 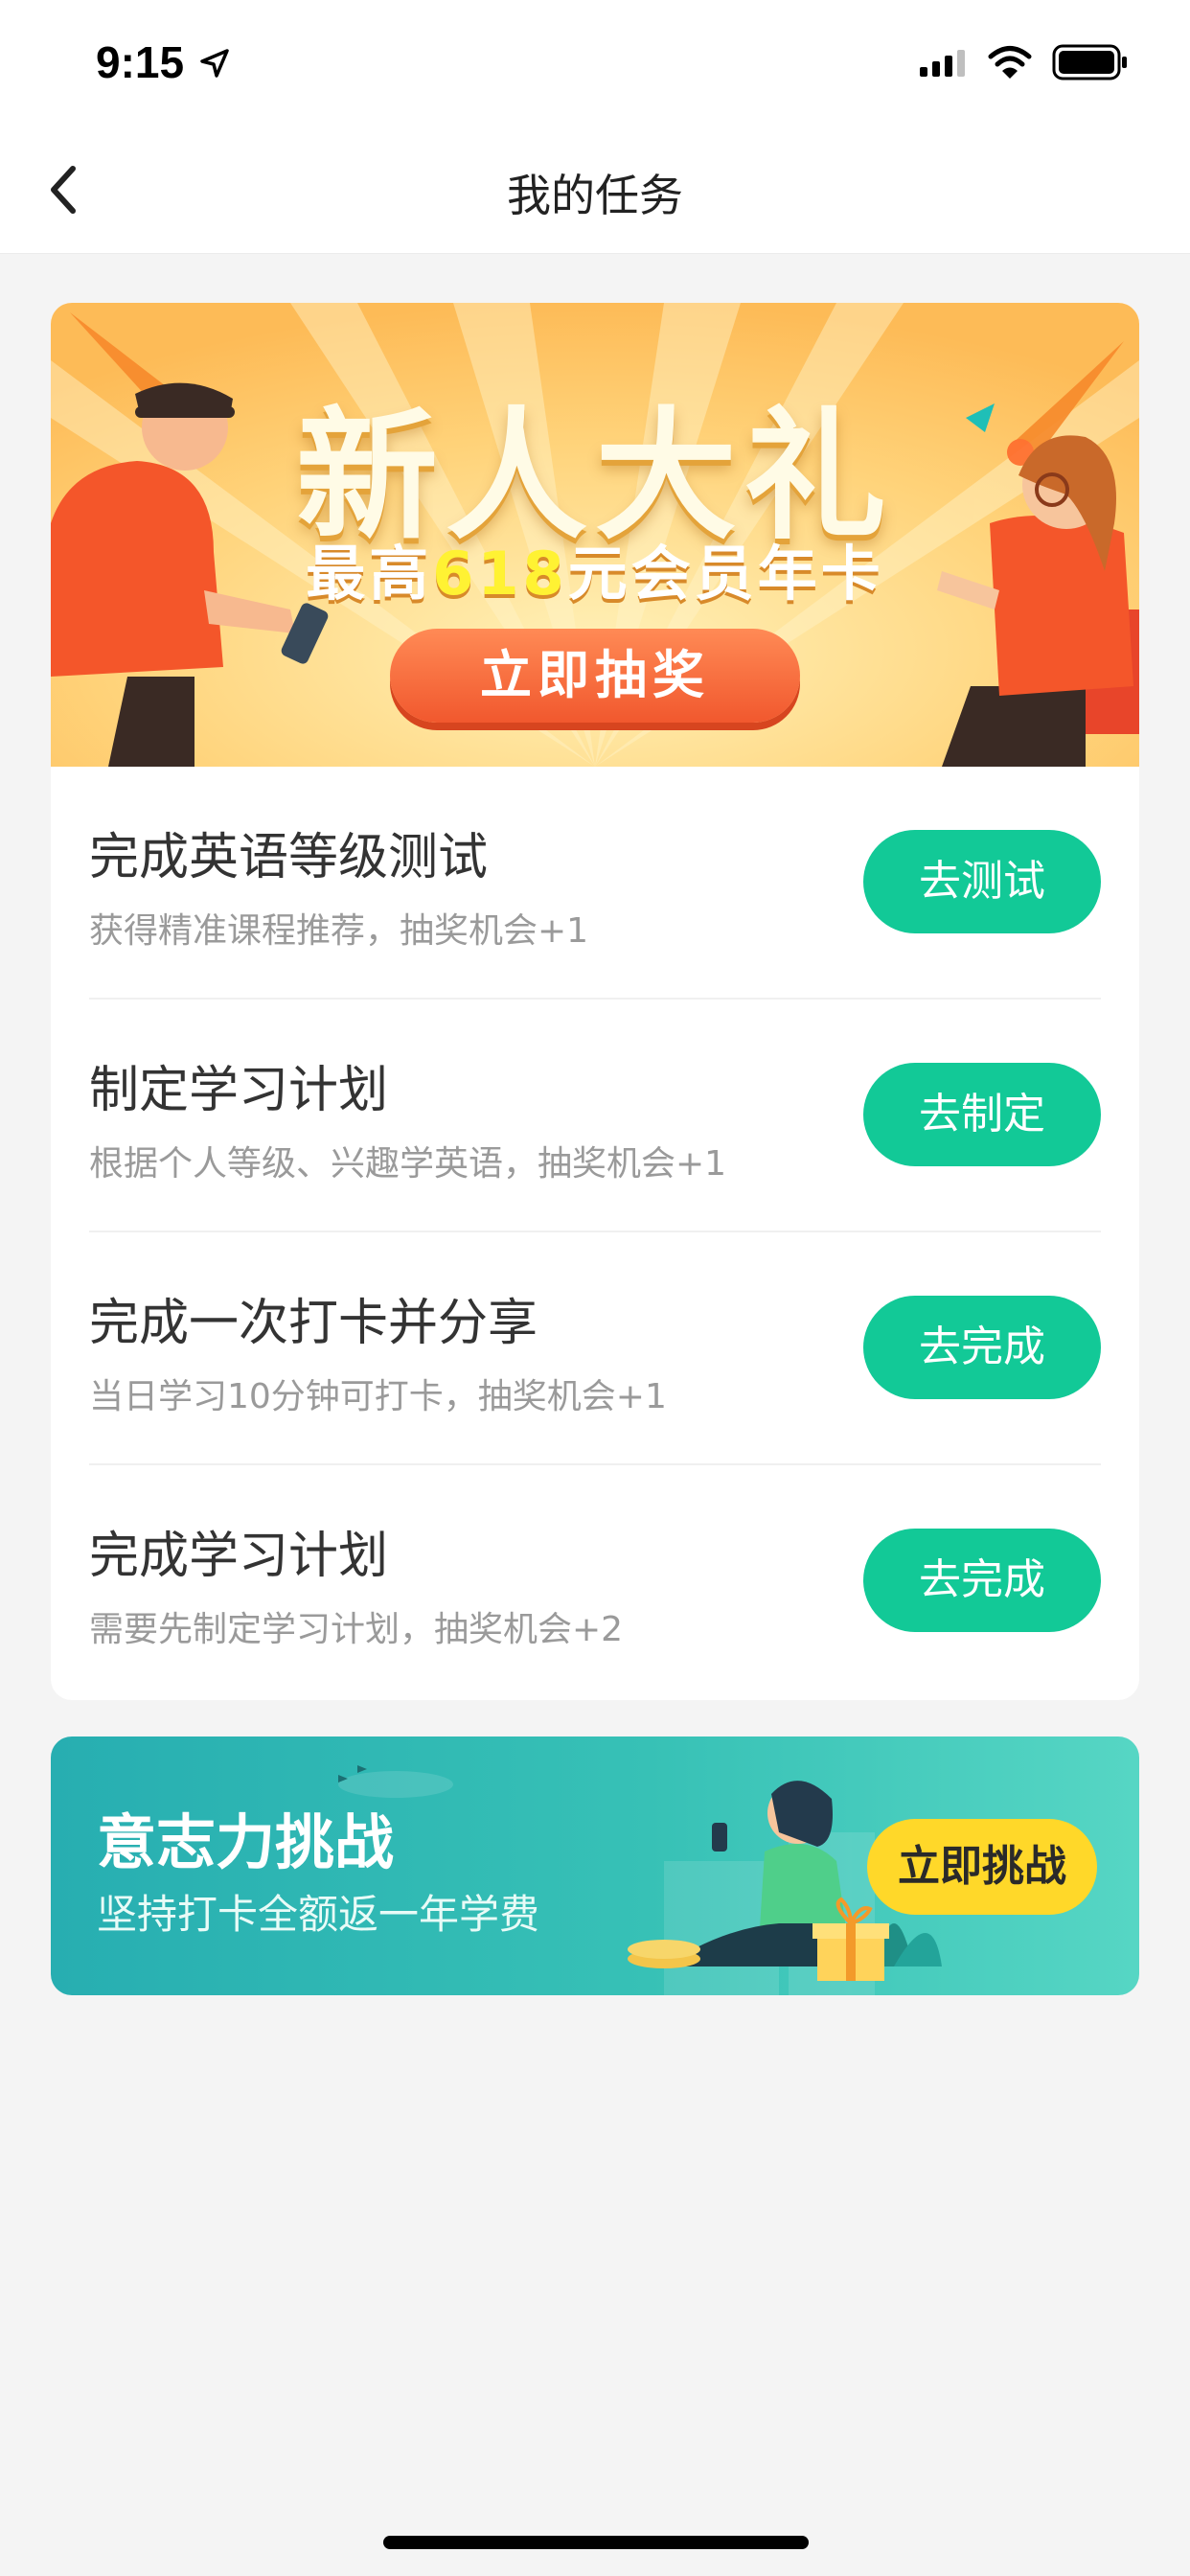 What do you see at coordinates (595, 1865) in the screenshot?
I see `willpower-challenge-banner: 意志力挑战 坚持打卡全额返一年学费 立即挑战` at bounding box center [595, 1865].